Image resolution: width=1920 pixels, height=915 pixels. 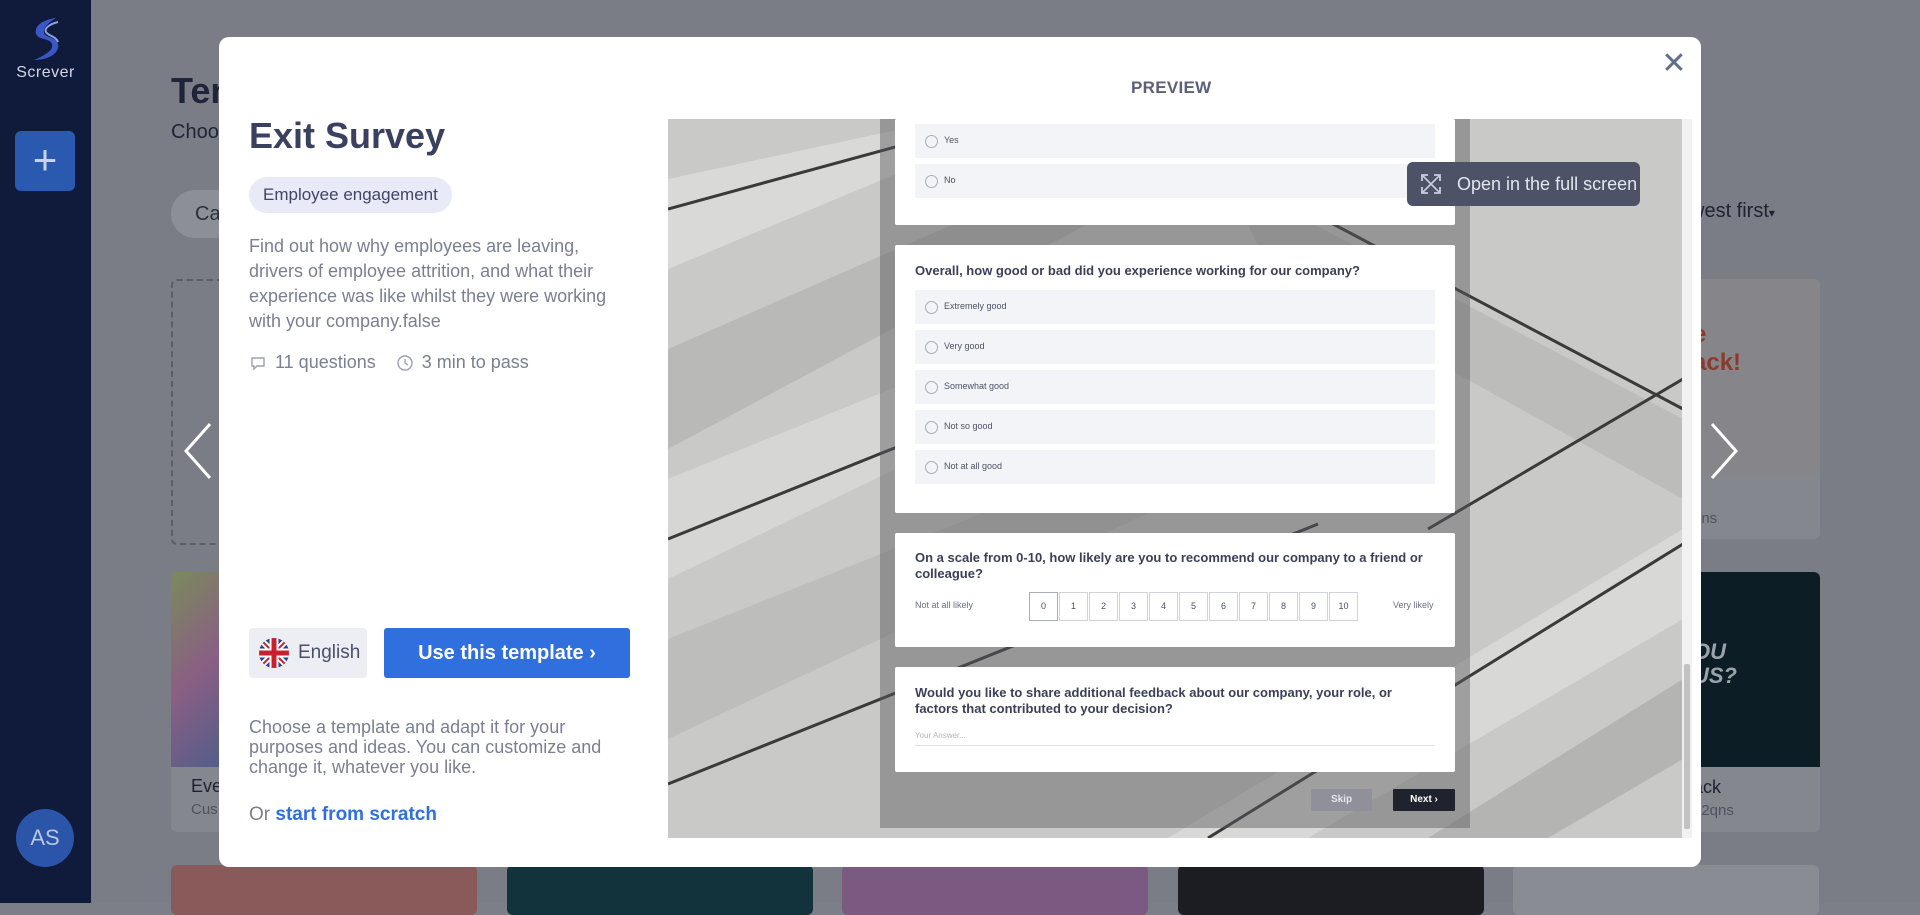 What do you see at coordinates (973, 466) in the screenshot?
I see `answer-option-label: Not at all good` at bounding box center [973, 466].